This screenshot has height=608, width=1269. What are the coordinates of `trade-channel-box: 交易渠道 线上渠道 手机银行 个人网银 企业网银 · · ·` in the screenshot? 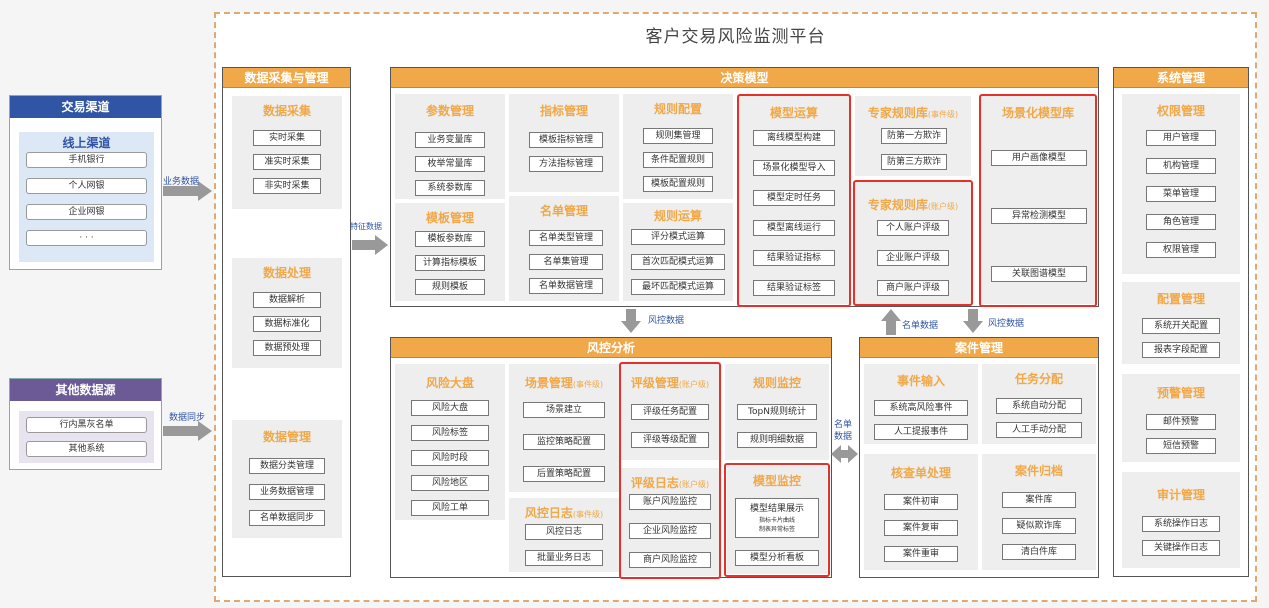 It's located at (85, 182).